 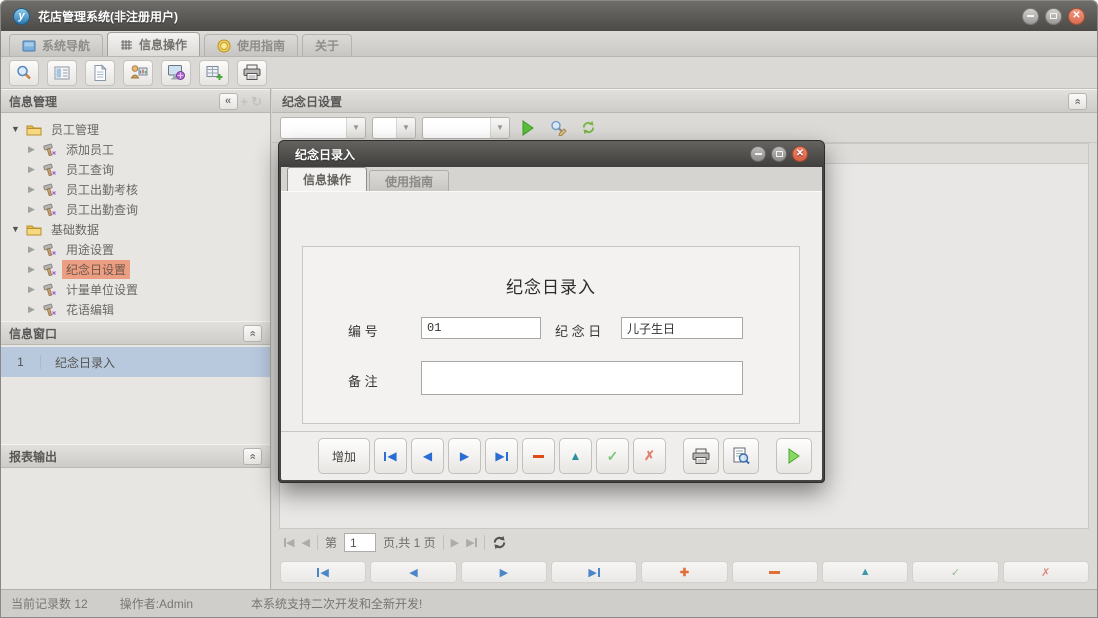 What do you see at coordinates (135, 309) in the screenshot?
I see `tree-node-flower-language: ▶ 花语编辑` at bounding box center [135, 309].